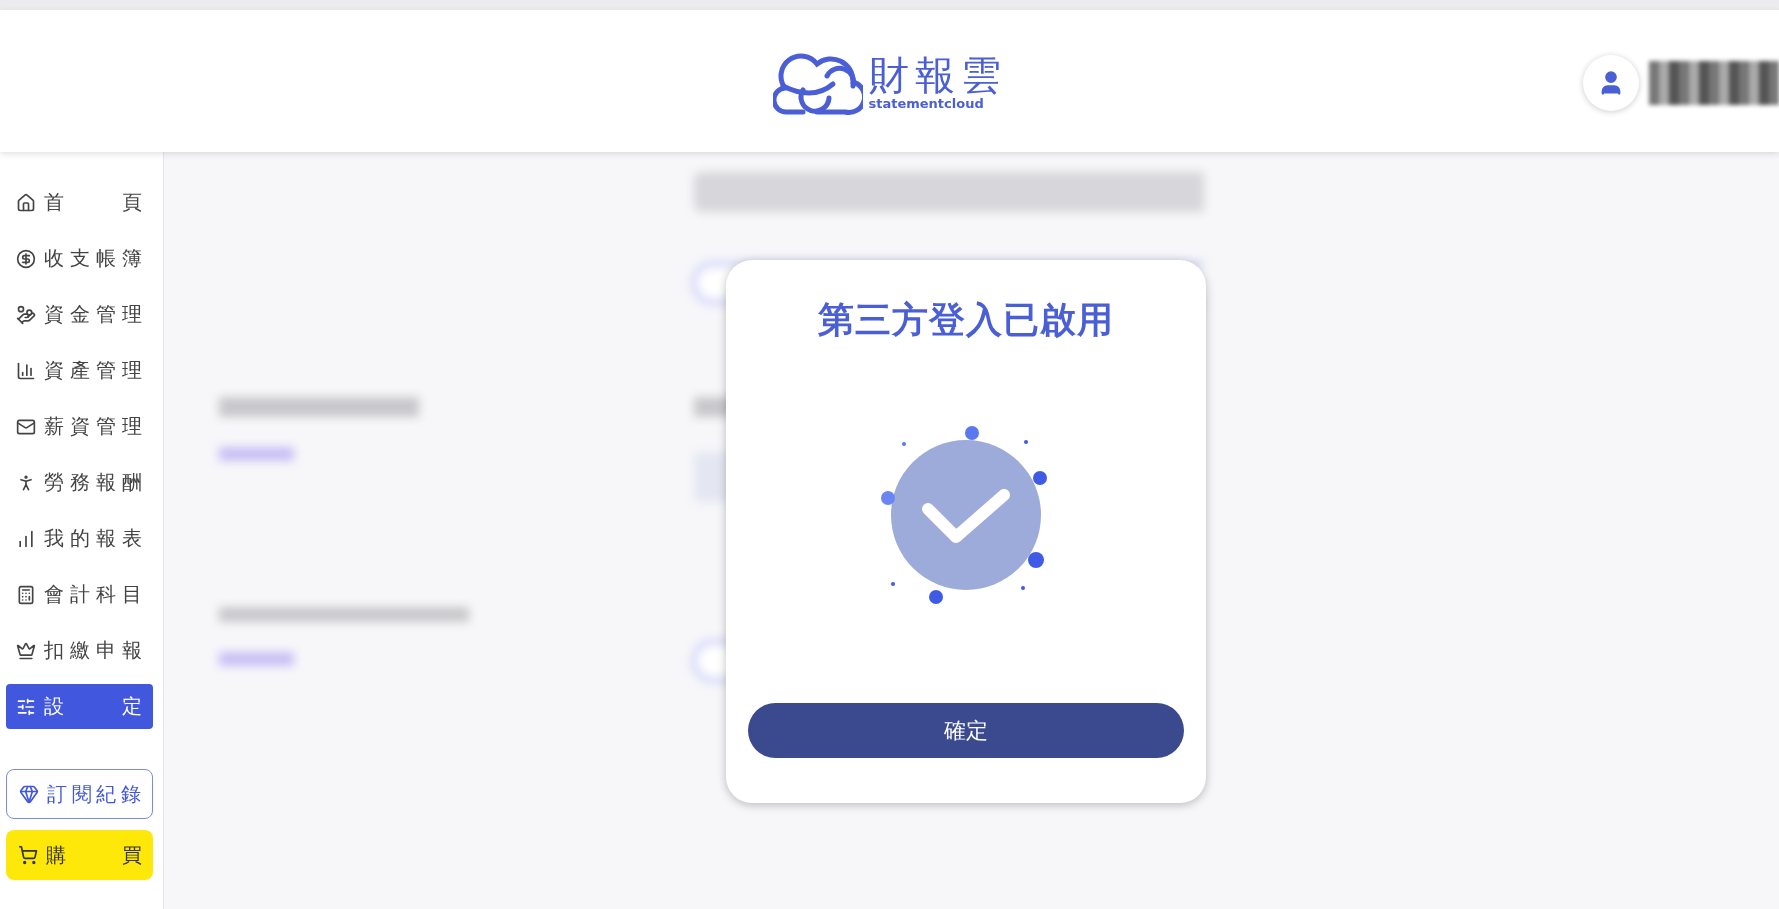  Describe the element at coordinates (79, 202) in the screenshot. I see `sidebar-item: 首頁` at that location.